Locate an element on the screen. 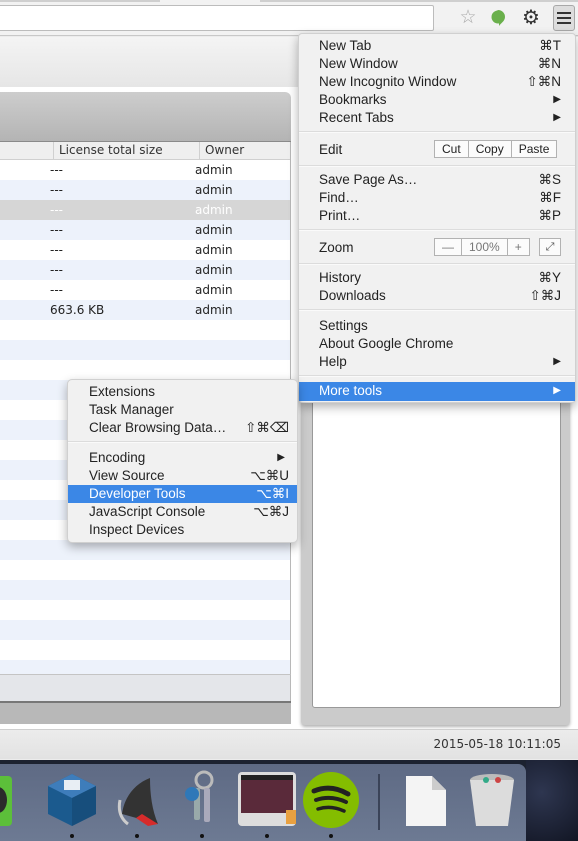 The height and width of the screenshot is (841, 578). menu-item-new-window: New Window ⌘N is located at coordinates (437, 64).